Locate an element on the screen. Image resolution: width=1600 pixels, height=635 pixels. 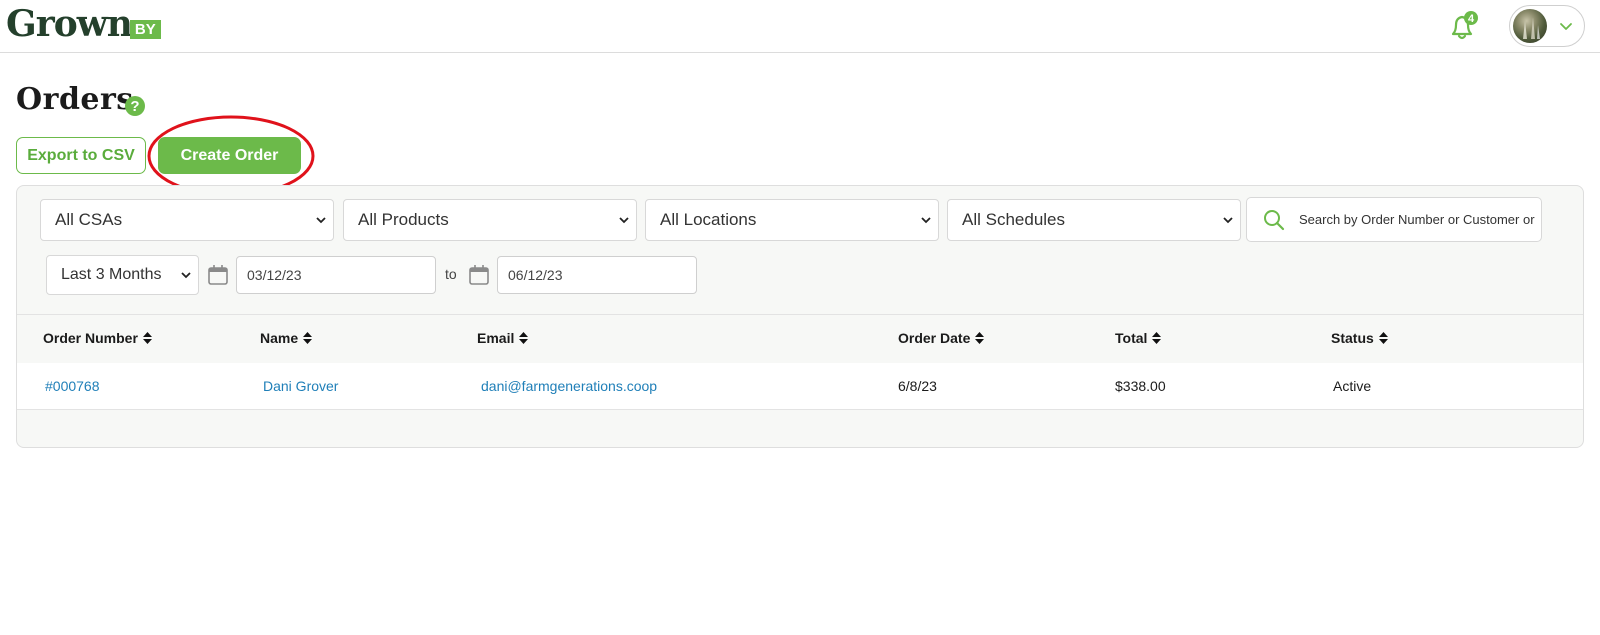
grownby-logo: Grown BY is located at coordinates (83, 24).